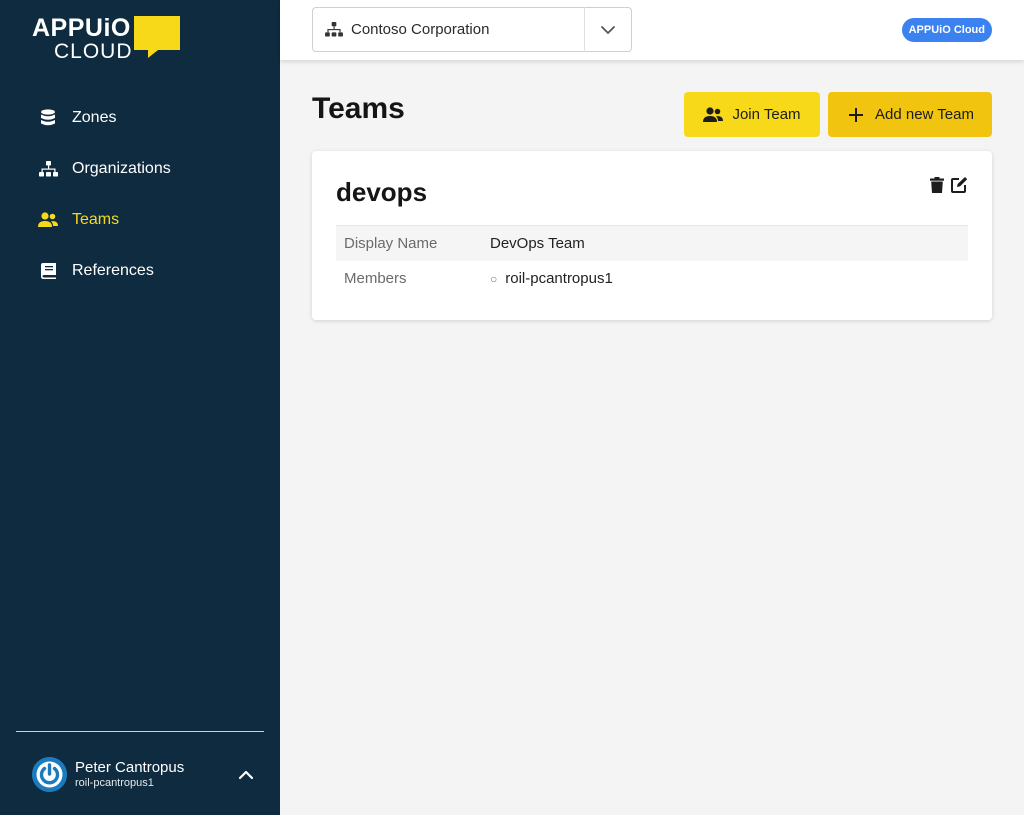  Describe the element at coordinates (140, 731) in the screenshot. I see `sidebar-divider` at that location.